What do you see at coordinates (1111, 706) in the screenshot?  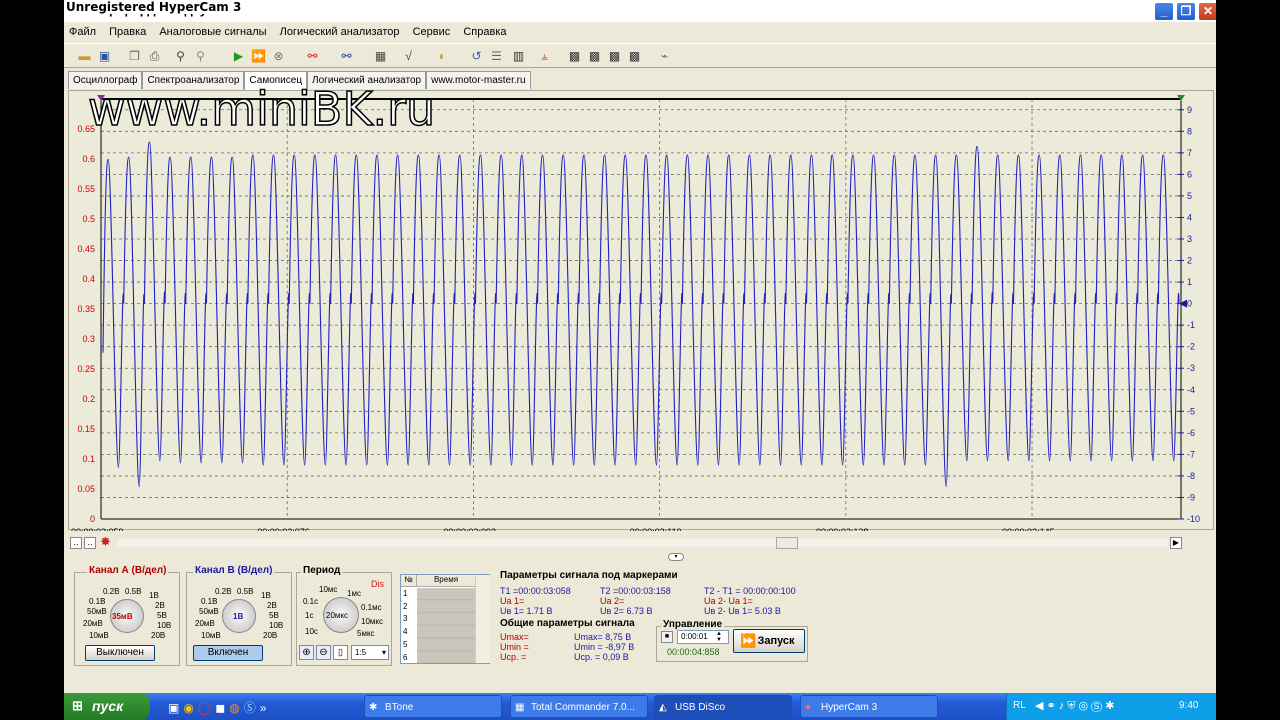 I see `tray-bluetooth-icon: ✱` at bounding box center [1111, 706].